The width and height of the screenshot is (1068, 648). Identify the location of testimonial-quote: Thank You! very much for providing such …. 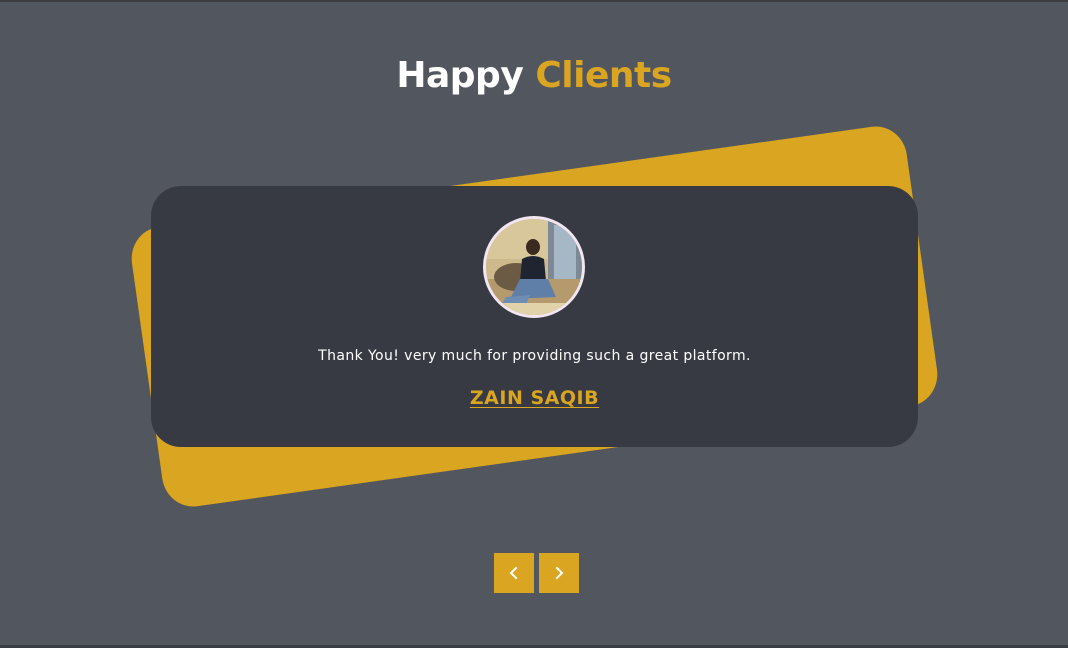
(534, 356).